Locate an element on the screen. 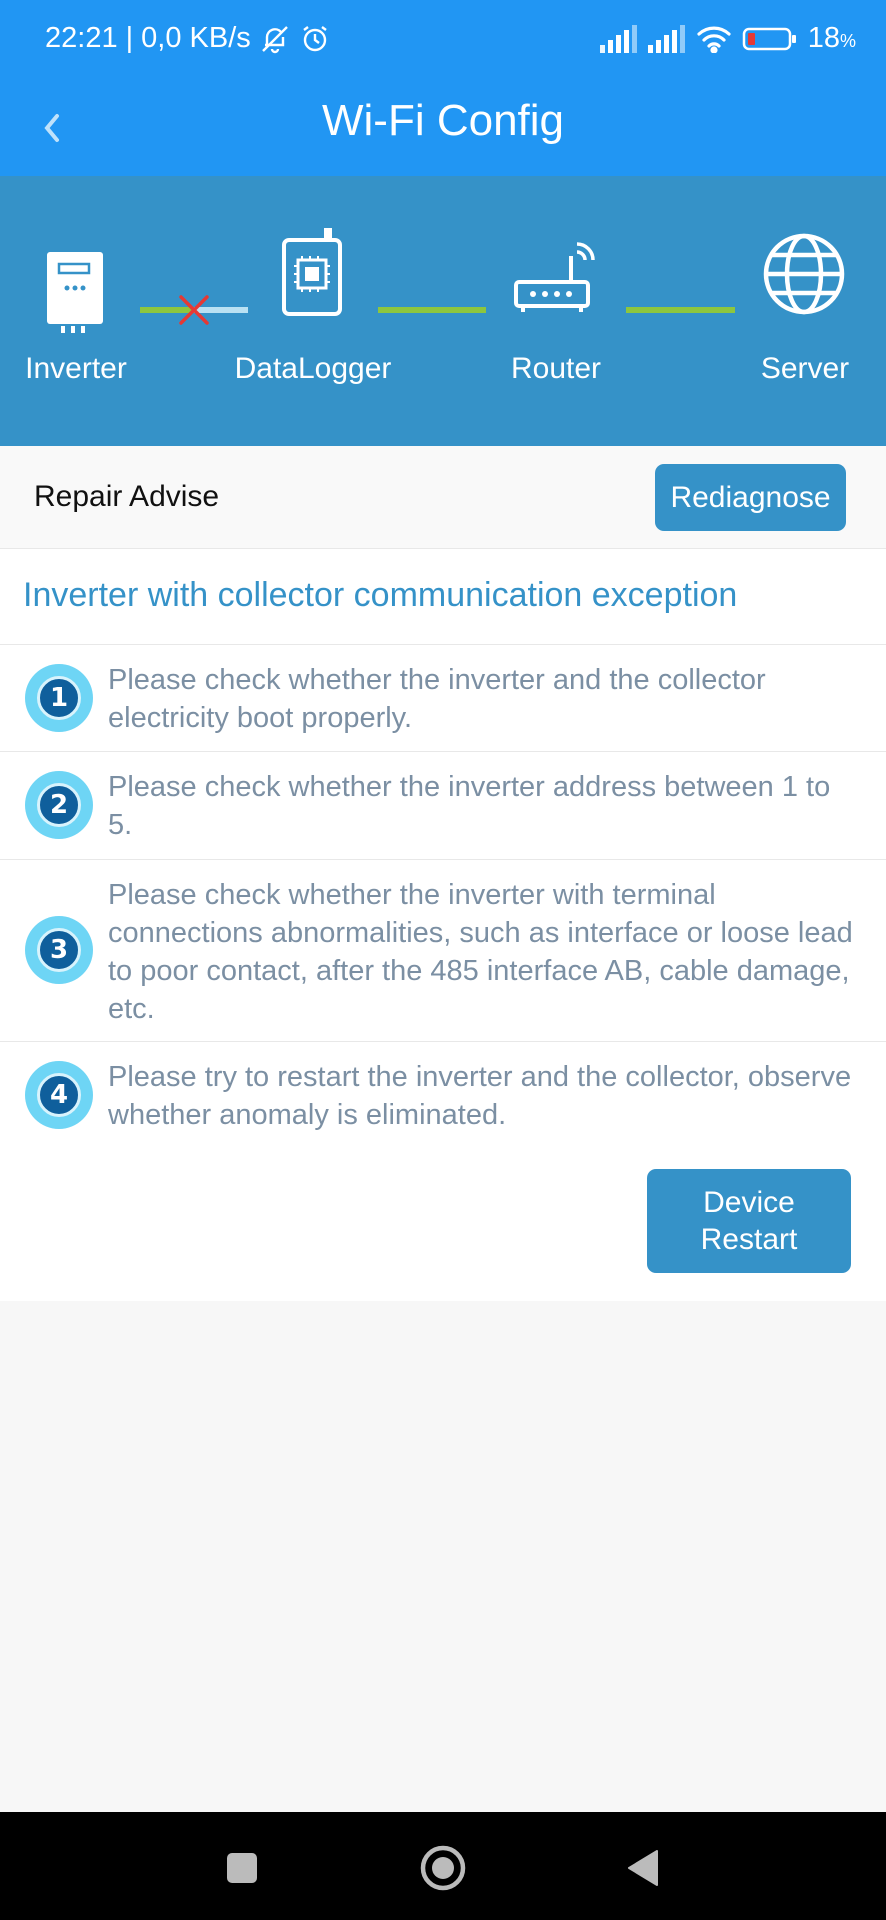 This screenshot has height=1920, width=886. server-node: Server is located at coordinates (805, 311).